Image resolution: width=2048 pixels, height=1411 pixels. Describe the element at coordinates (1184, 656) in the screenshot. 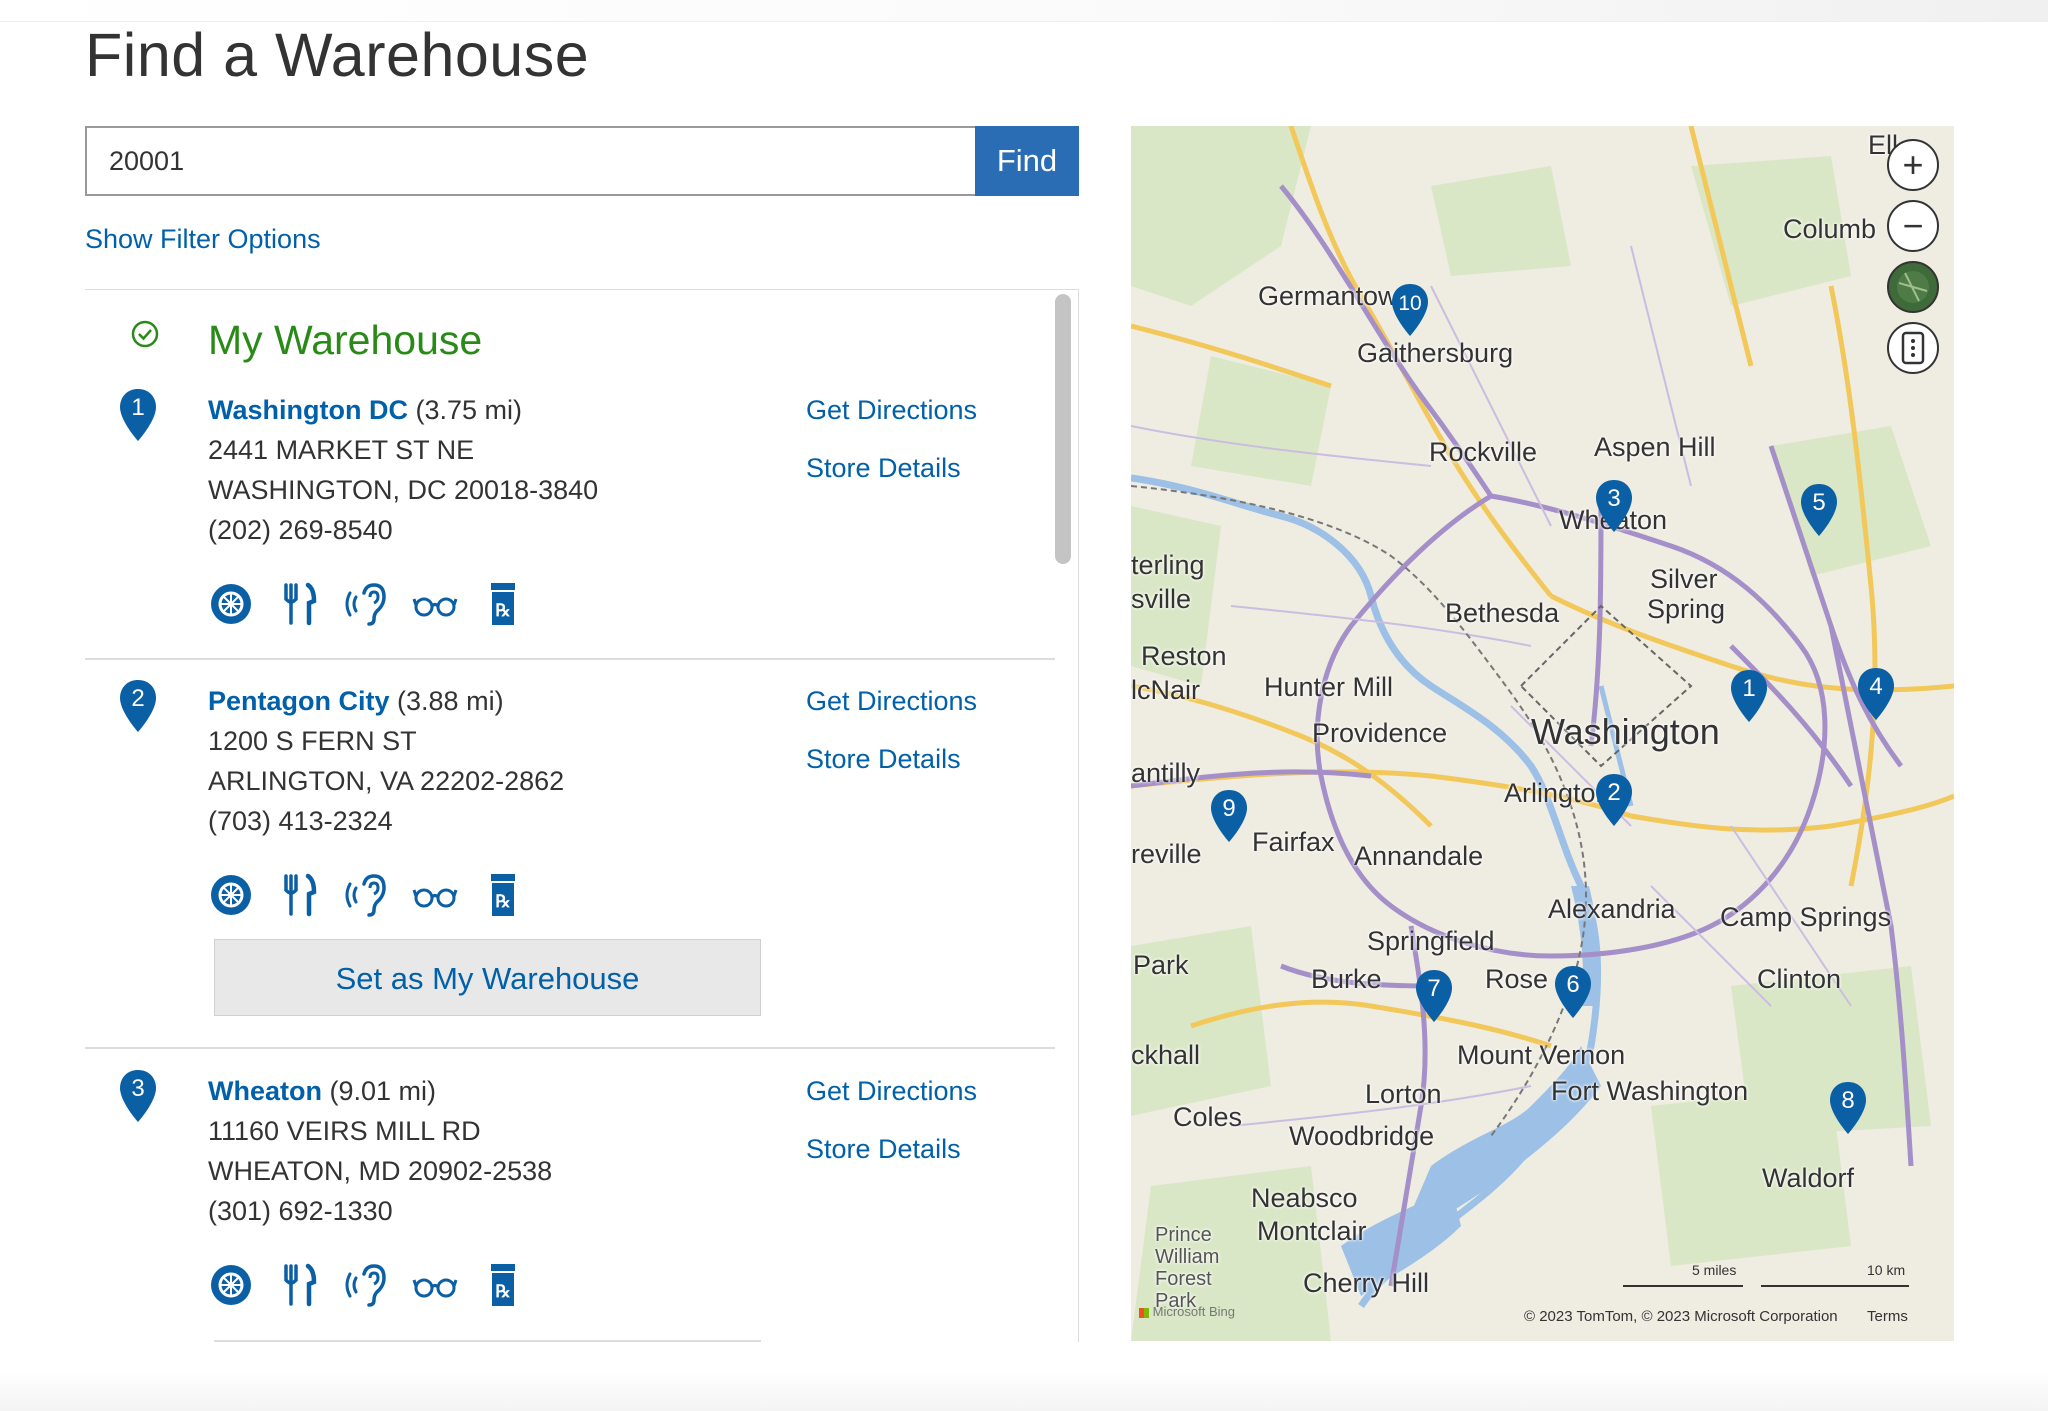

I see `map-label-reston: Reston` at that location.